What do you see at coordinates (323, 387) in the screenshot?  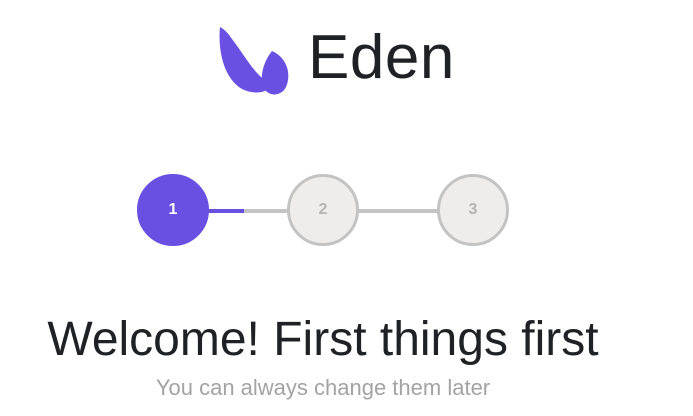 I see `page-subtitle: You can always change them later` at bounding box center [323, 387].